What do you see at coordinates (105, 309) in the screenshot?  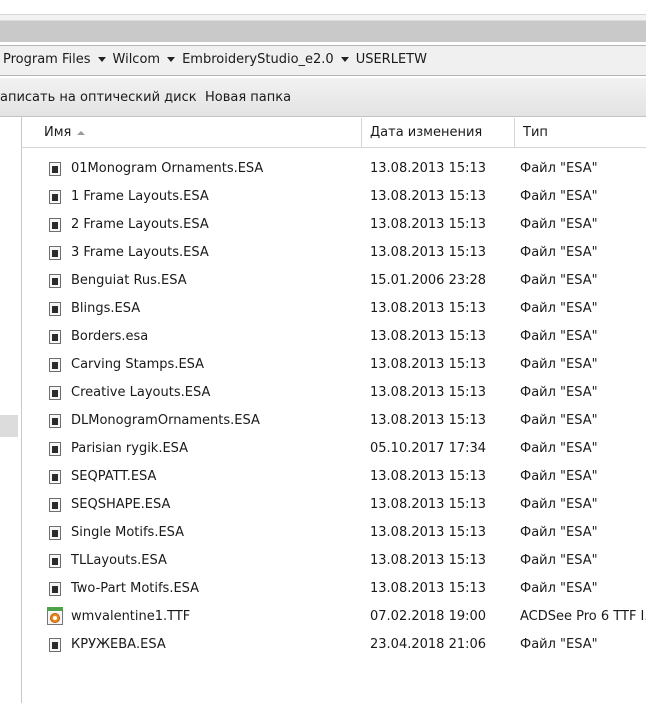 I see `file-name: Blings.ESA` at bounding box center [105, 309].